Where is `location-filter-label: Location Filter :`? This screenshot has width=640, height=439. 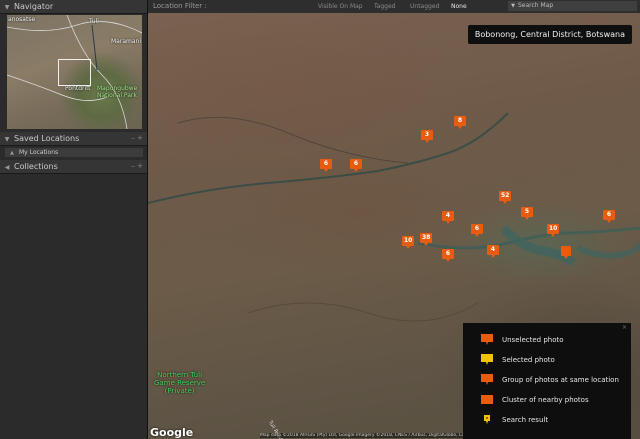
location-filter-label: Location Filter : is located at coordinates (180, 6).